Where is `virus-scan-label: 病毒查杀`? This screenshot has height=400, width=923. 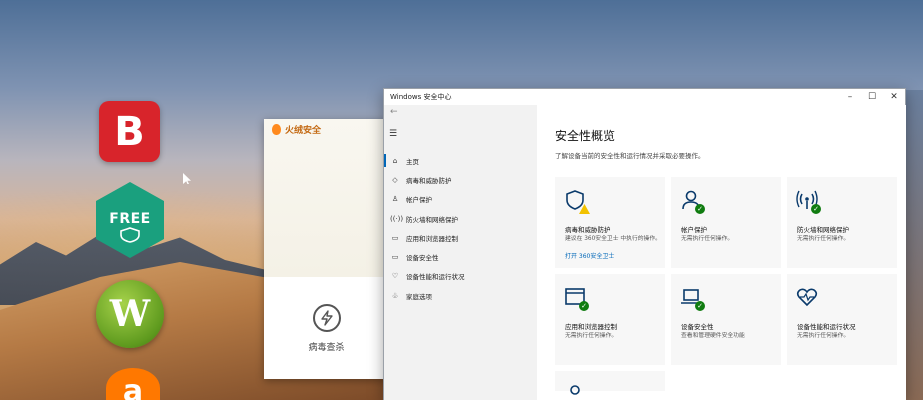
virus-scan-label: 病毒查杀 is located at coordinates (326, 347).